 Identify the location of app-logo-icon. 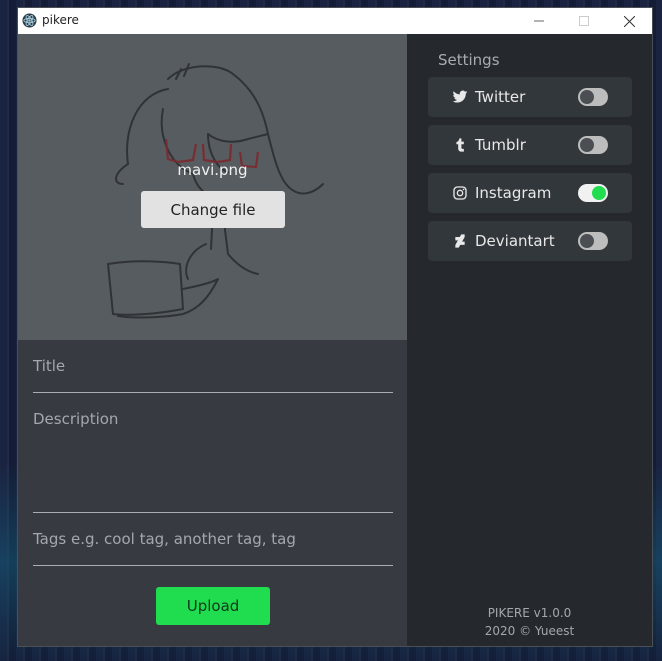
(29, 20).